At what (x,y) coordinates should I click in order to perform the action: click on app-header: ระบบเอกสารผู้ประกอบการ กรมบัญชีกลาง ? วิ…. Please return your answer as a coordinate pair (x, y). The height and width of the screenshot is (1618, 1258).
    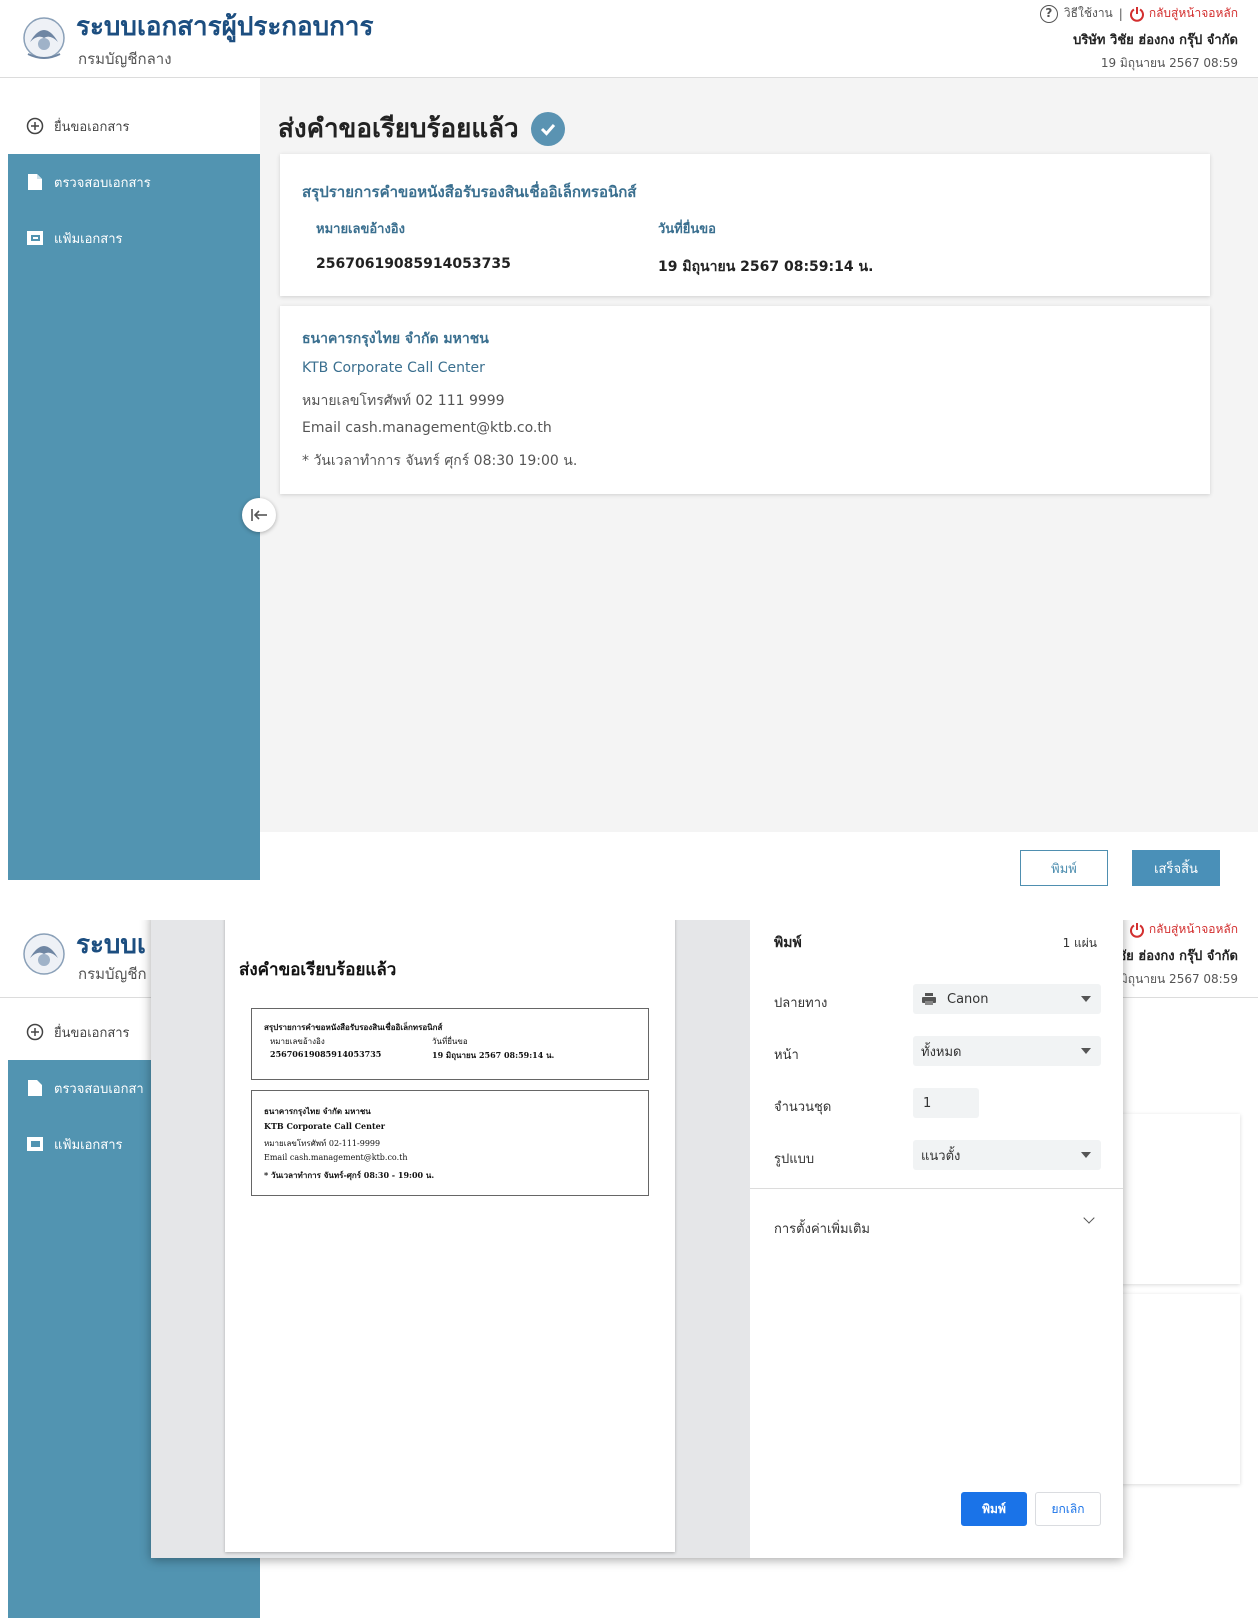
    Looking at the image, I should click on (629, 39).